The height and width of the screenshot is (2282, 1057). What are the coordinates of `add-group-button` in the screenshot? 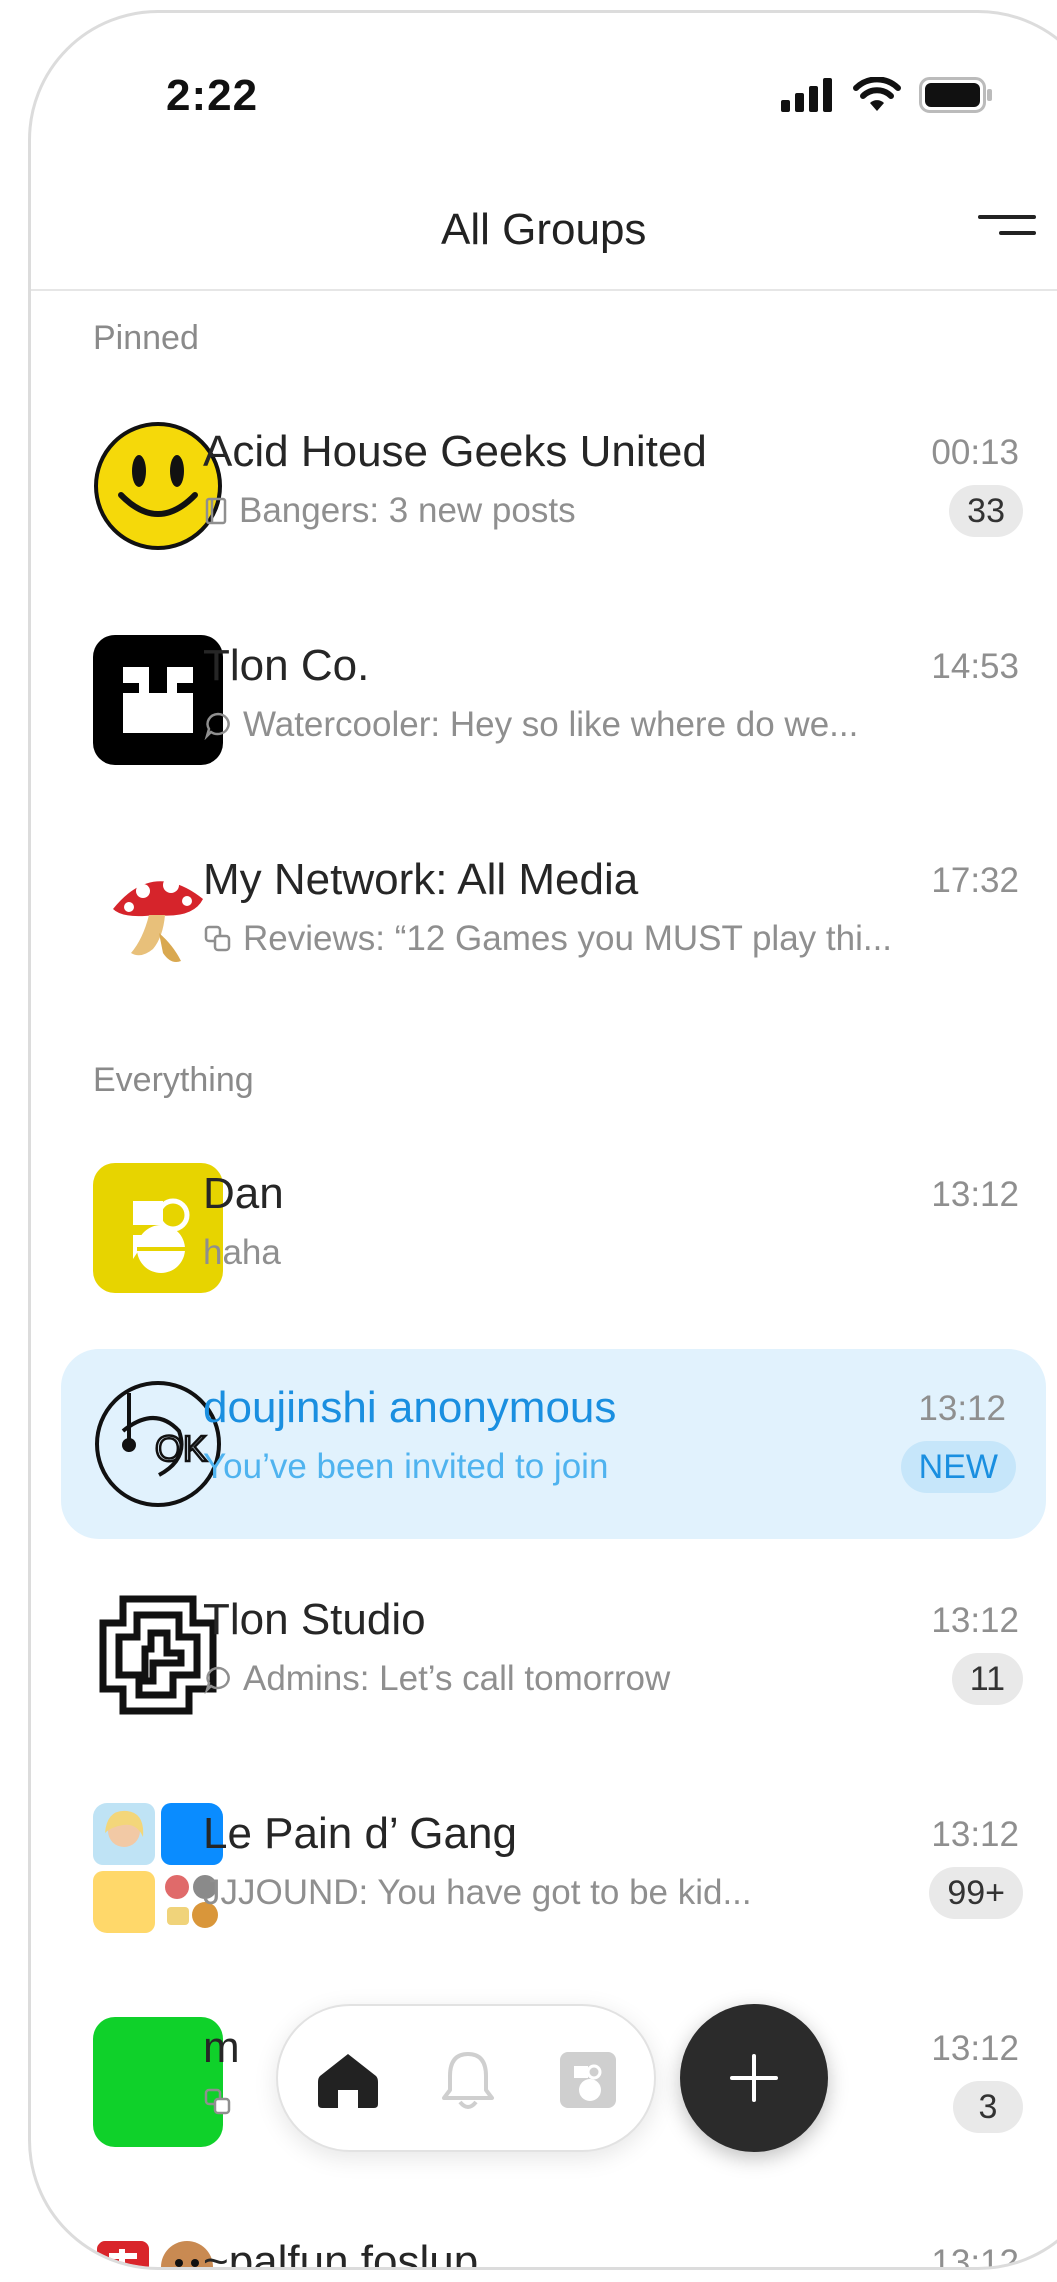 It's located at (754, 2078).